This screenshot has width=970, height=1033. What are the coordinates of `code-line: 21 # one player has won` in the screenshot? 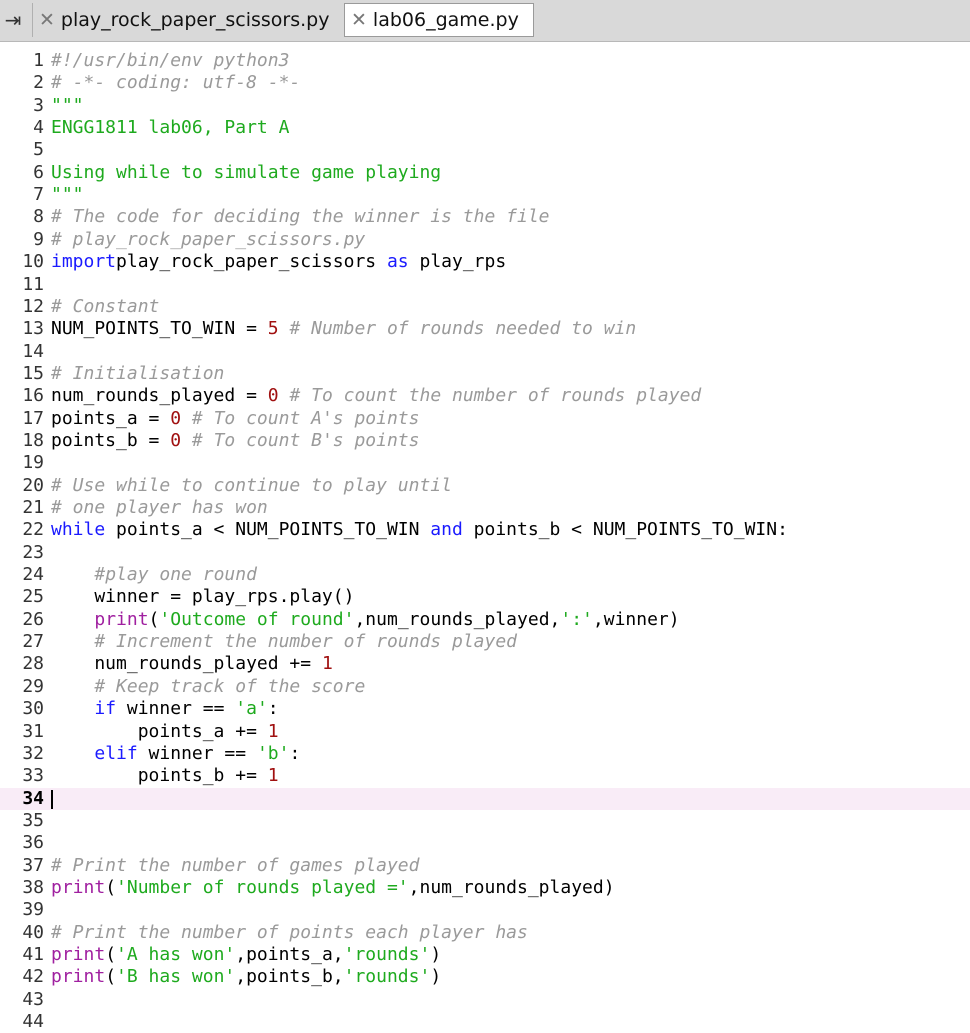 It's located at (485, 508).